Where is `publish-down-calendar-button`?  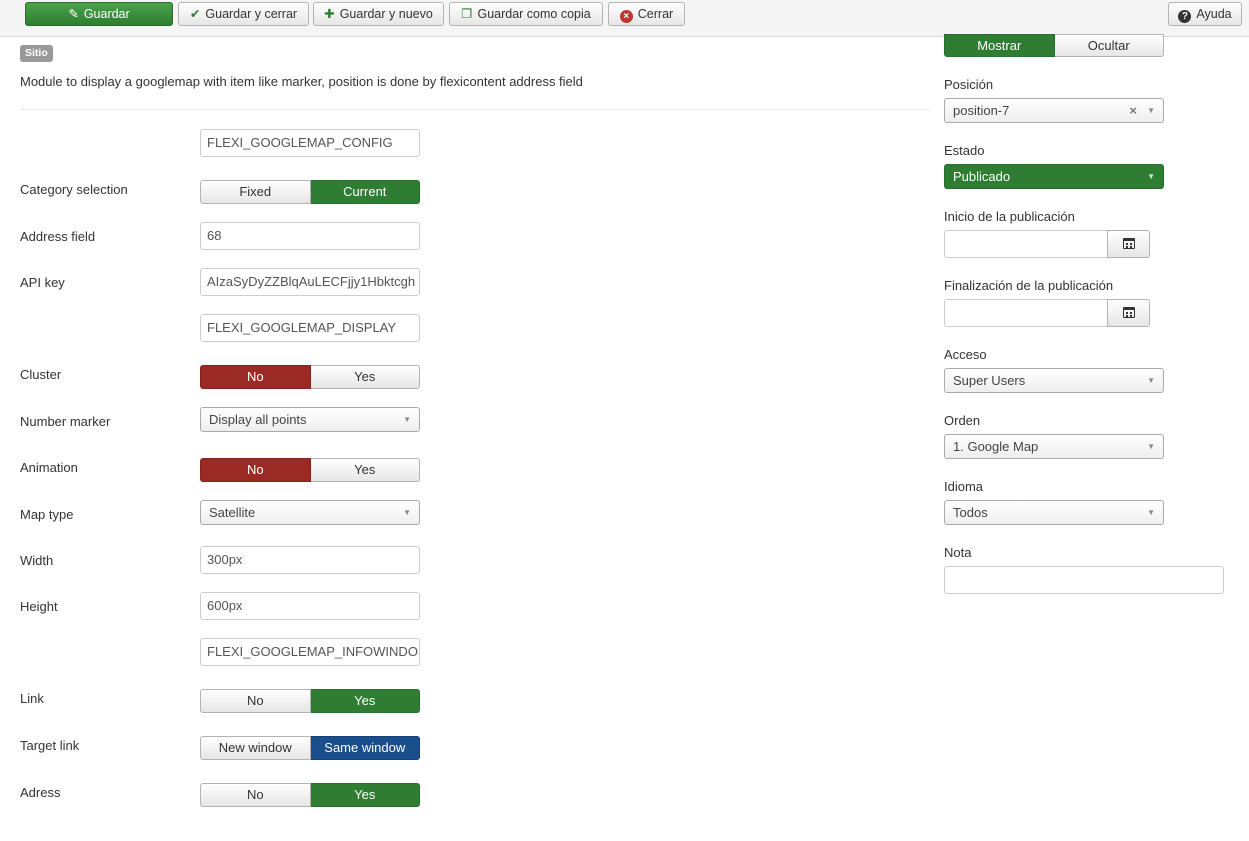 publish-down-calendar-button is located at coordinates (1128, 313).